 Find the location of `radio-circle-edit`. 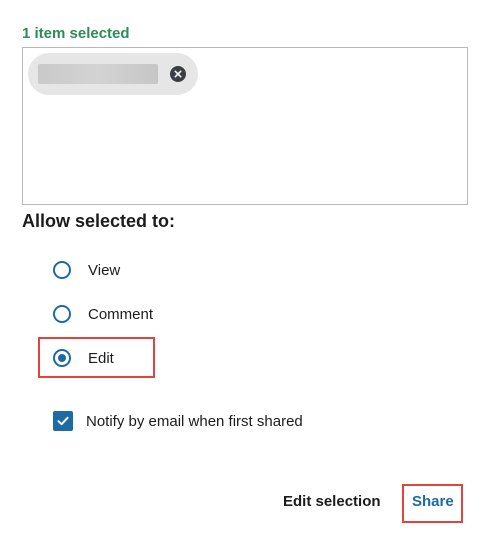

radio-circle-edit is located at coordinates (62, 358).